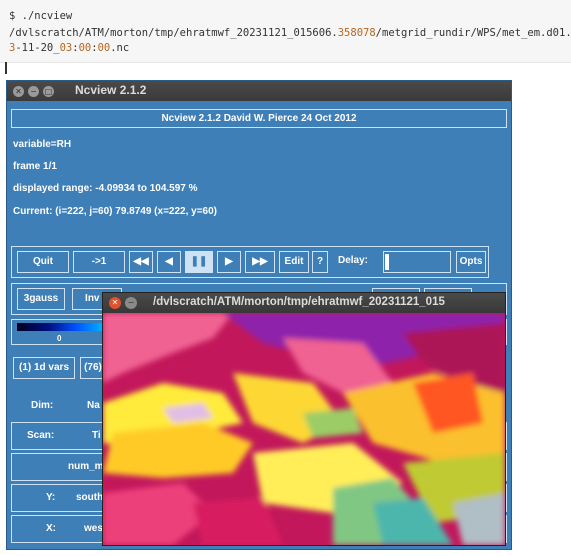 The width and height of the screenshot is (571, 556). Describe the element at coordinates (86, 467) in the screenshot. I see `num-value: num_m` at that location.